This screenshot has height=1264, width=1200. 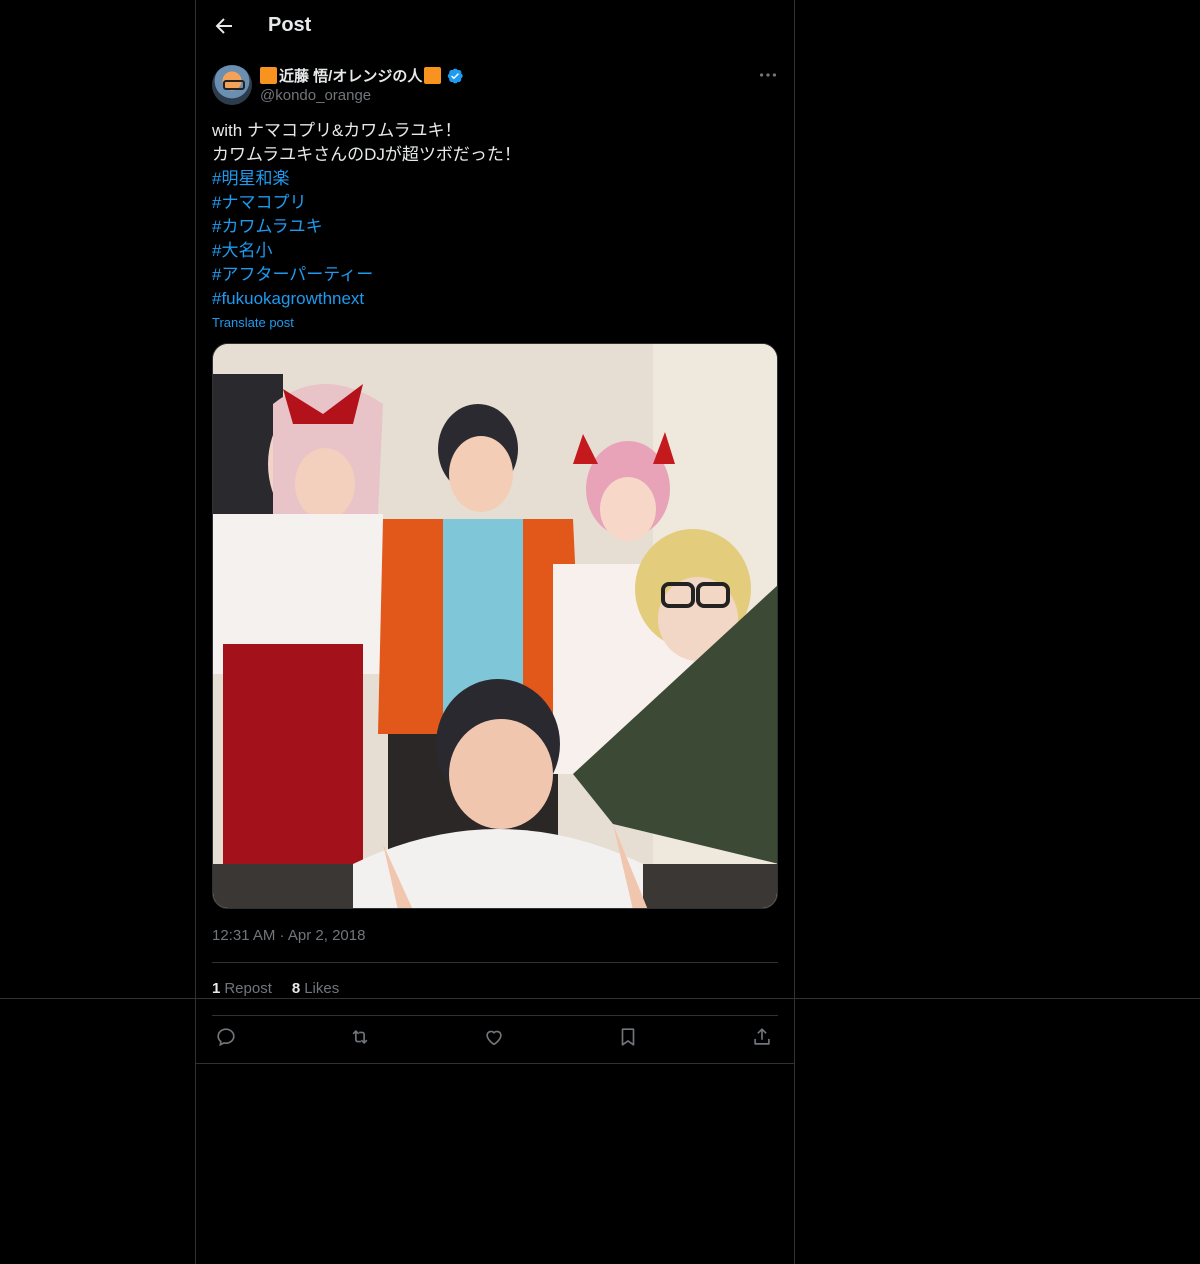 I want to click on hashtag-link: #fukuokagrowthnext, so click(x=495, y=299).